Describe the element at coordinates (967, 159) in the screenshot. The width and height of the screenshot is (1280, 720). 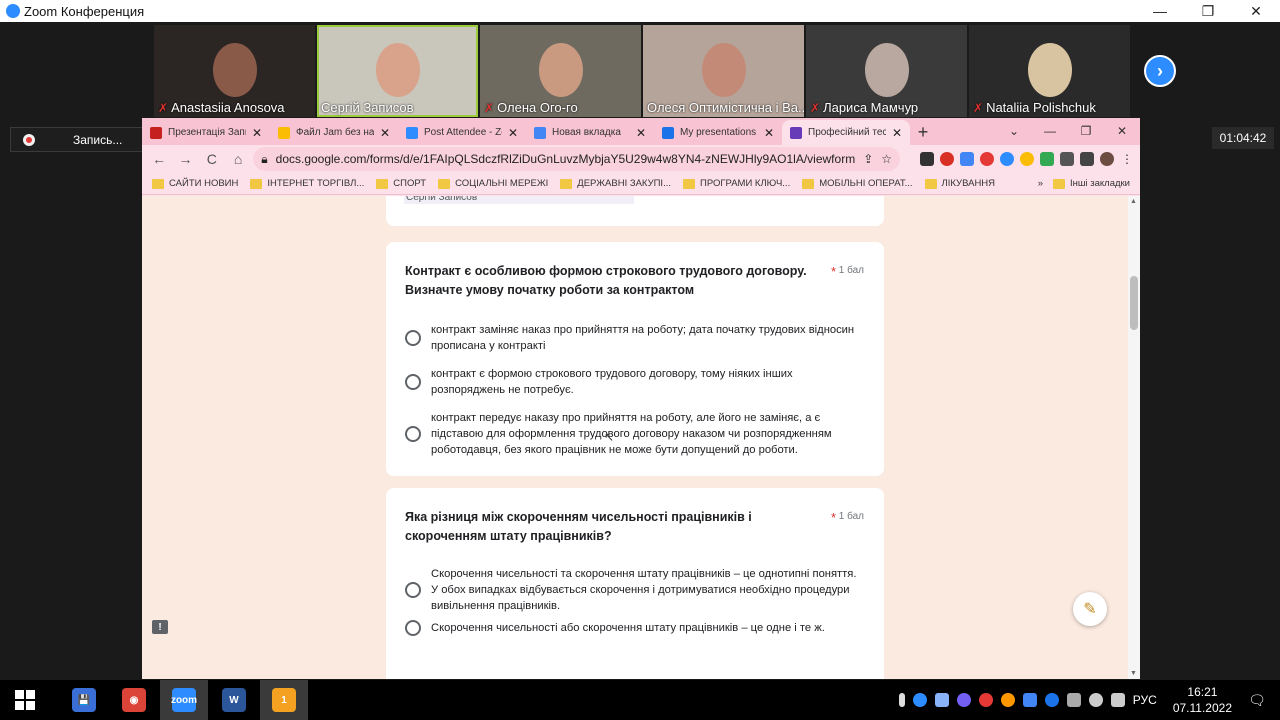
I see `translate-icon` at that location.